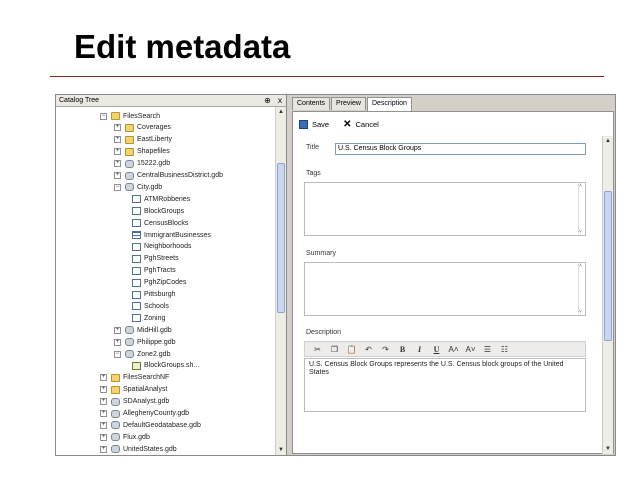 The image size is (640, 480). I want to click on catalog-tree-scrollbar: ▲ ▼, so click(280, 281).